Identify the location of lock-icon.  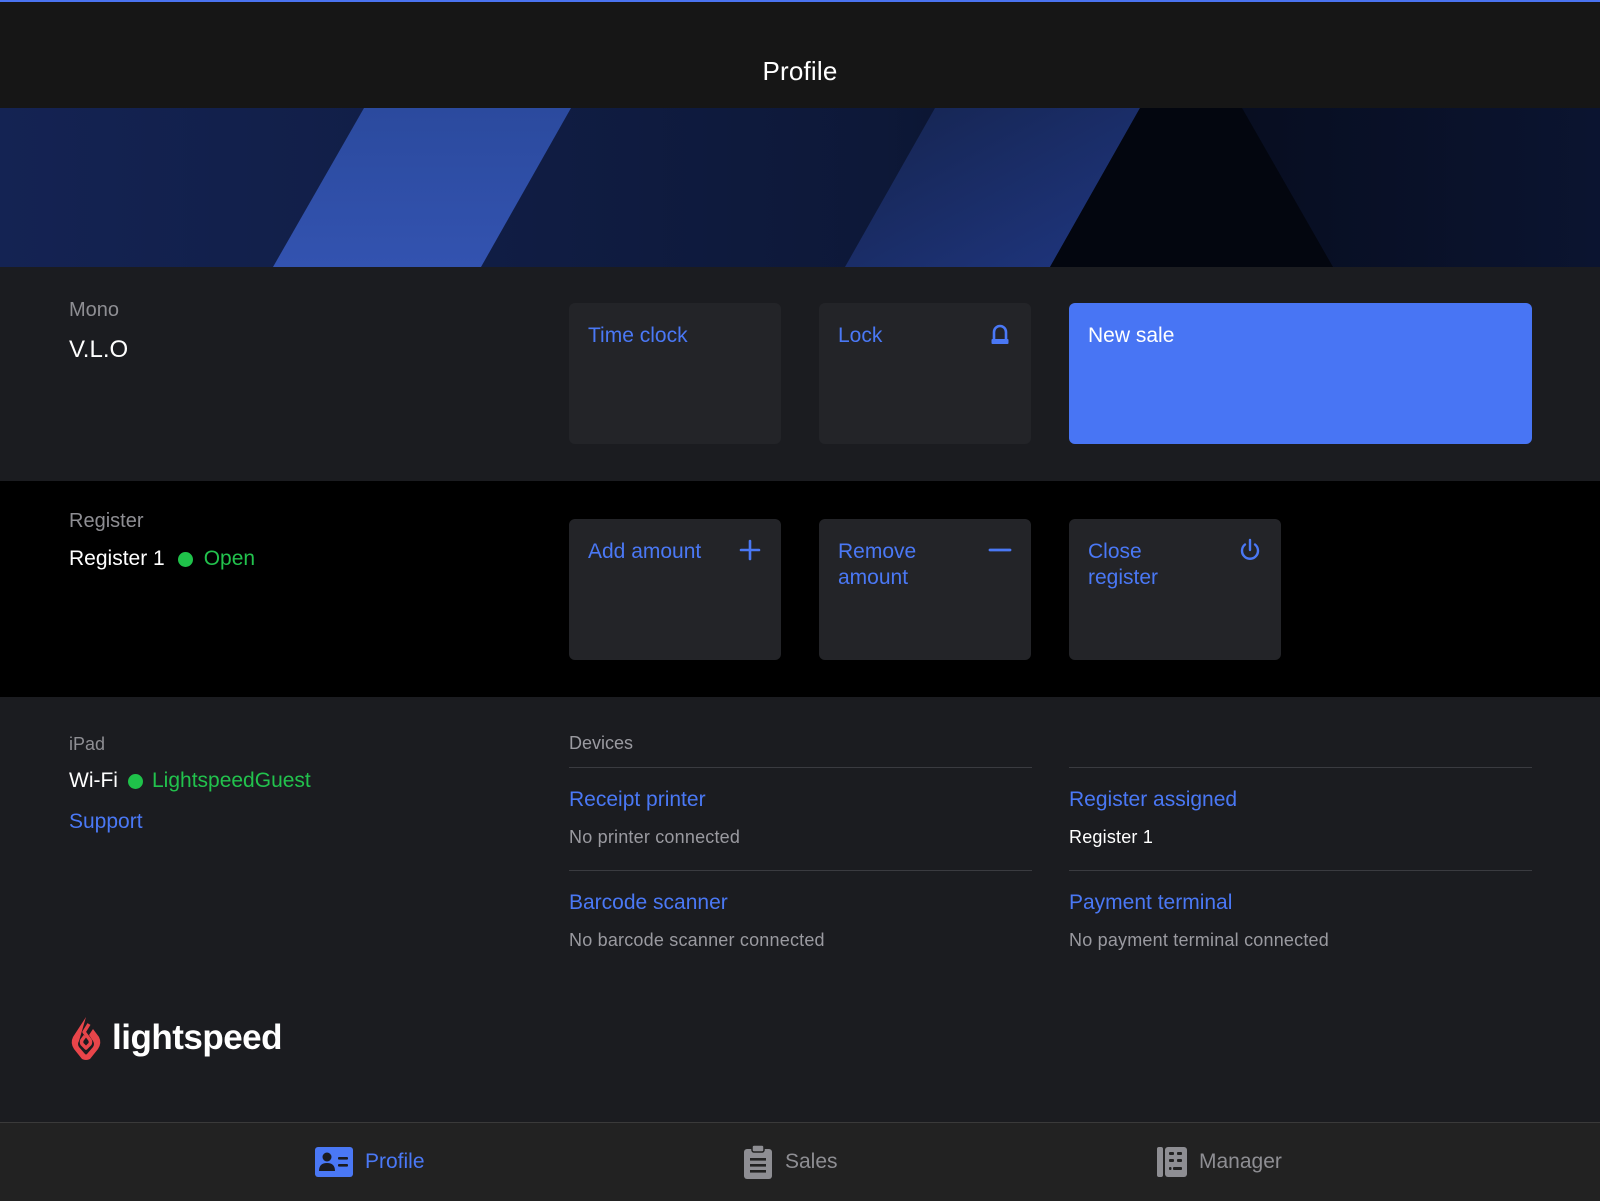
(1000, 334).